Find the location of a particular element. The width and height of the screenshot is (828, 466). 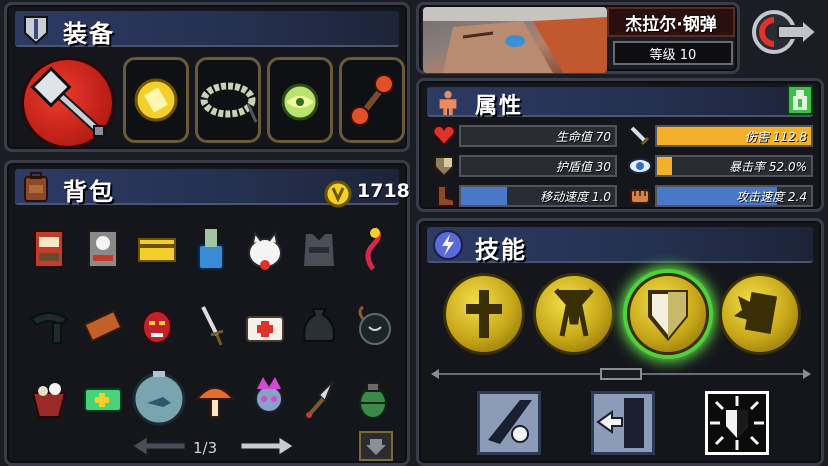

stat-shield: 护盾值 30 is located at coordinates (526, 166).